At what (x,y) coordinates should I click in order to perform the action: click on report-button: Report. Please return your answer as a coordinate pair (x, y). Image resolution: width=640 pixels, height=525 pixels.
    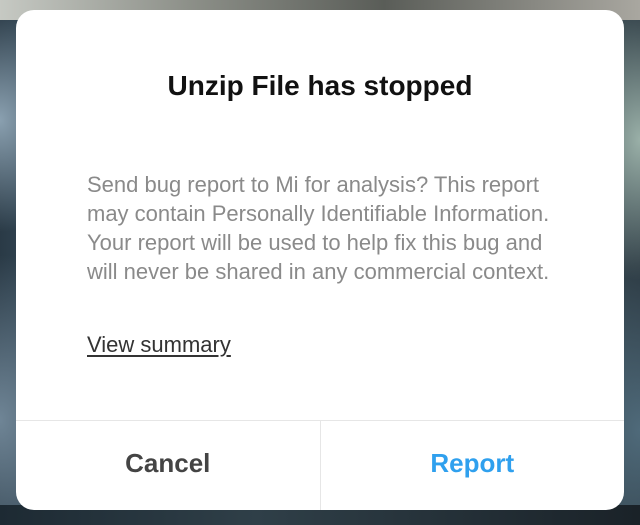
    Looking at the image, I should click on (473, 465).